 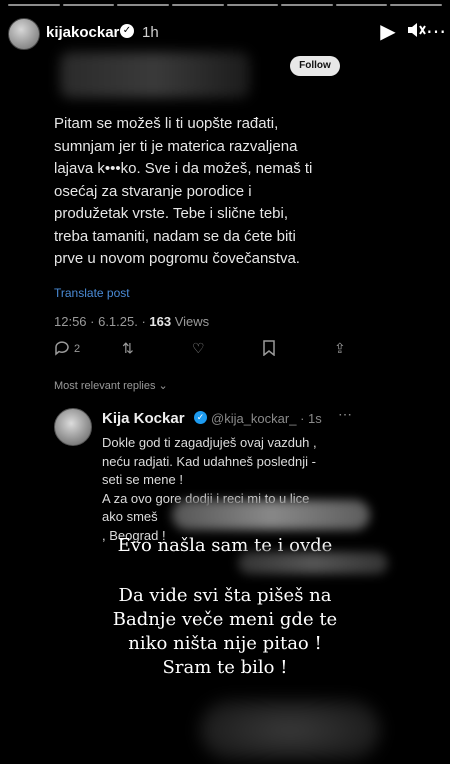 What do you see at coordinates (102, 321) in the screenshot?
I see `tweet-timestamp: 12:56 · 6.1.25. ·` at bounding box center [102, 321].